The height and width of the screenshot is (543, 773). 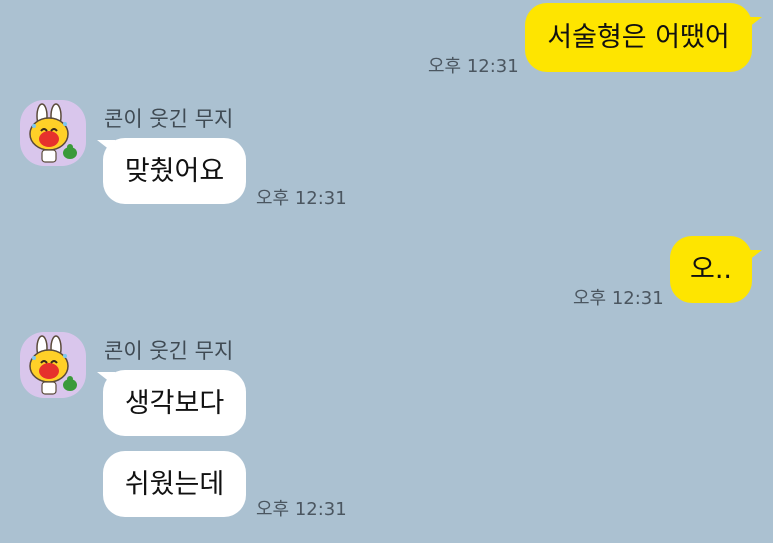 I want to click on received-message-bubble: 맞췄어요, so click(x=174, y=171).